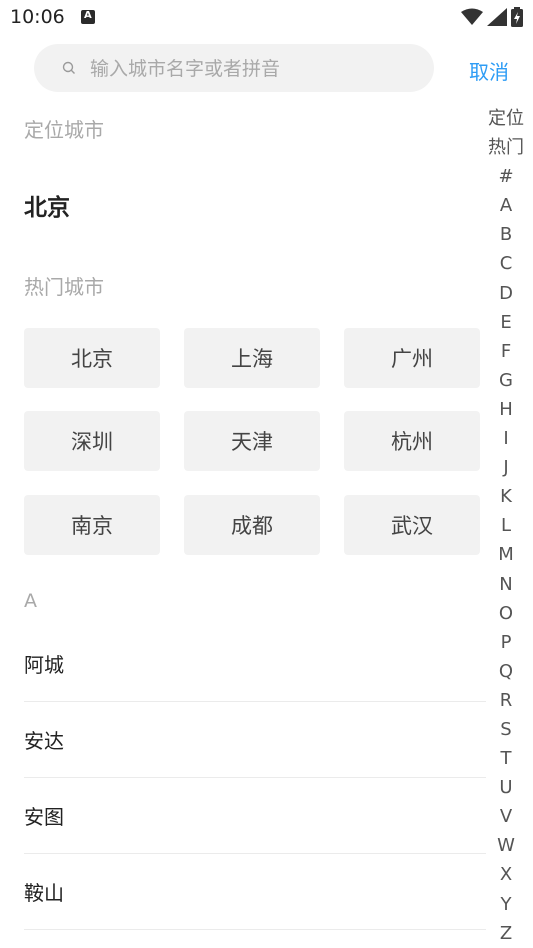  What do you see at coordinates (506, 729) in the screenshot?
I see `index-item: S` at bounding box center [506, 729].